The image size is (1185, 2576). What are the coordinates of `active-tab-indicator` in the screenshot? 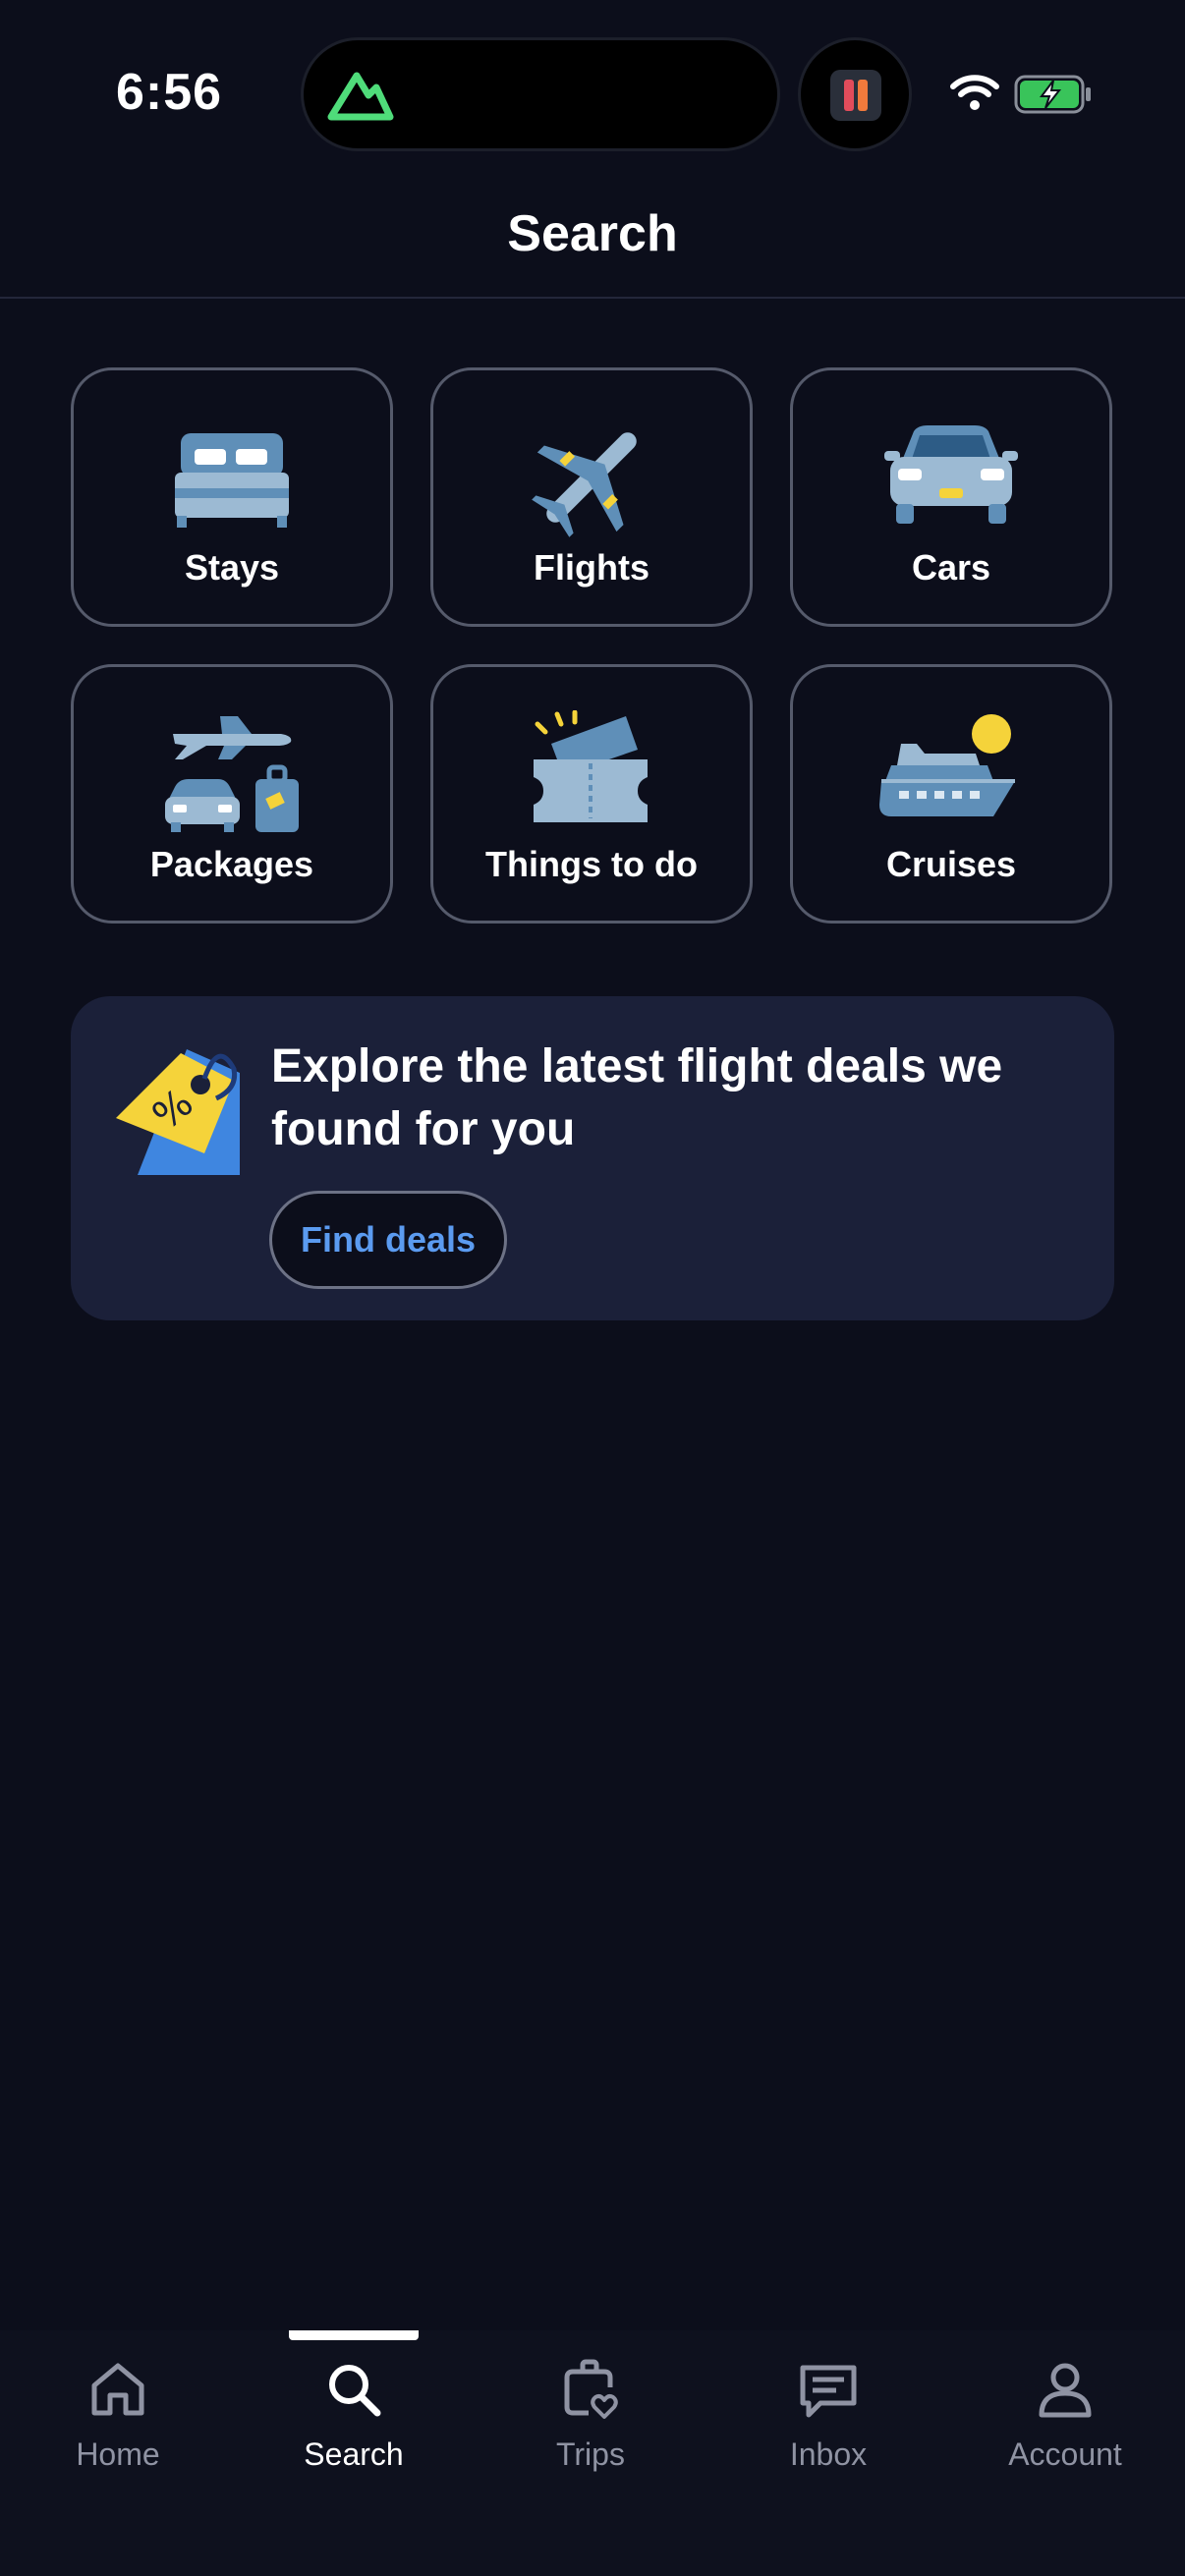 It's located at (354, 2335).